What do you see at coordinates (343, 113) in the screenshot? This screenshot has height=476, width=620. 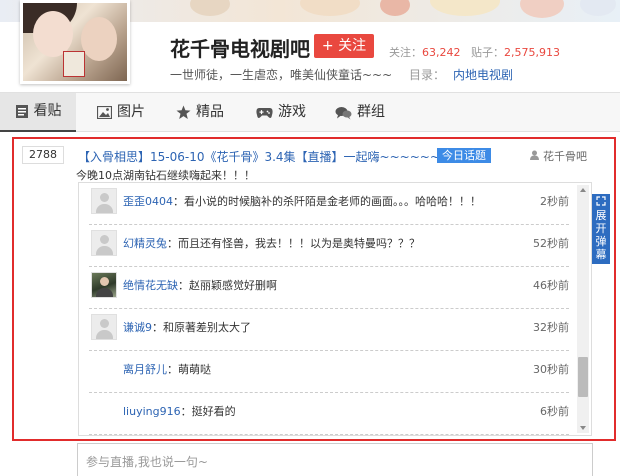 I see `chat-bubbles-icon` at bounding box center [343, 113].